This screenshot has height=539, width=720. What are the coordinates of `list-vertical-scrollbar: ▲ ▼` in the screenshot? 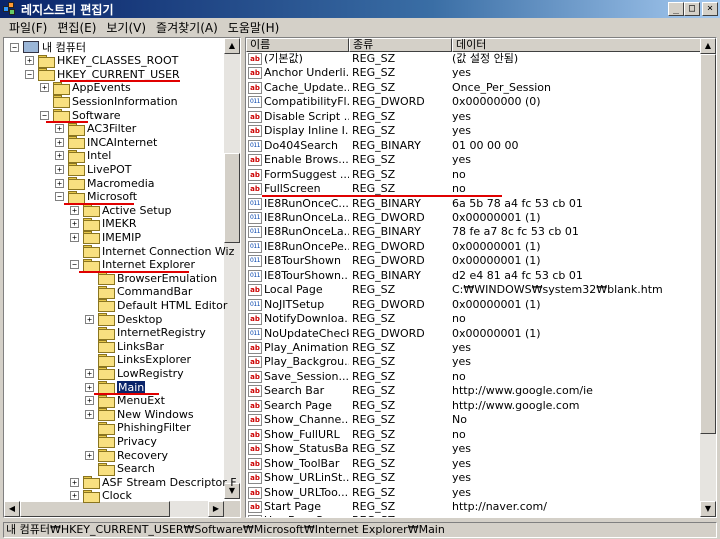 It's located at (708, 277).